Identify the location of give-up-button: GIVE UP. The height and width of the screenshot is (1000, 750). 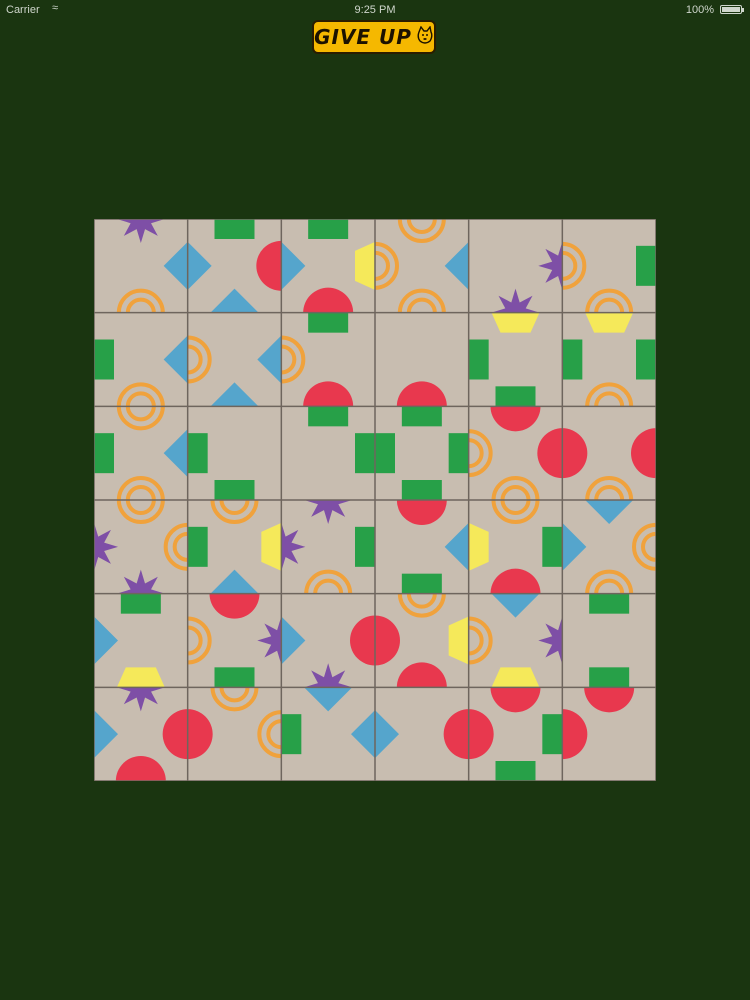
(374, 37).